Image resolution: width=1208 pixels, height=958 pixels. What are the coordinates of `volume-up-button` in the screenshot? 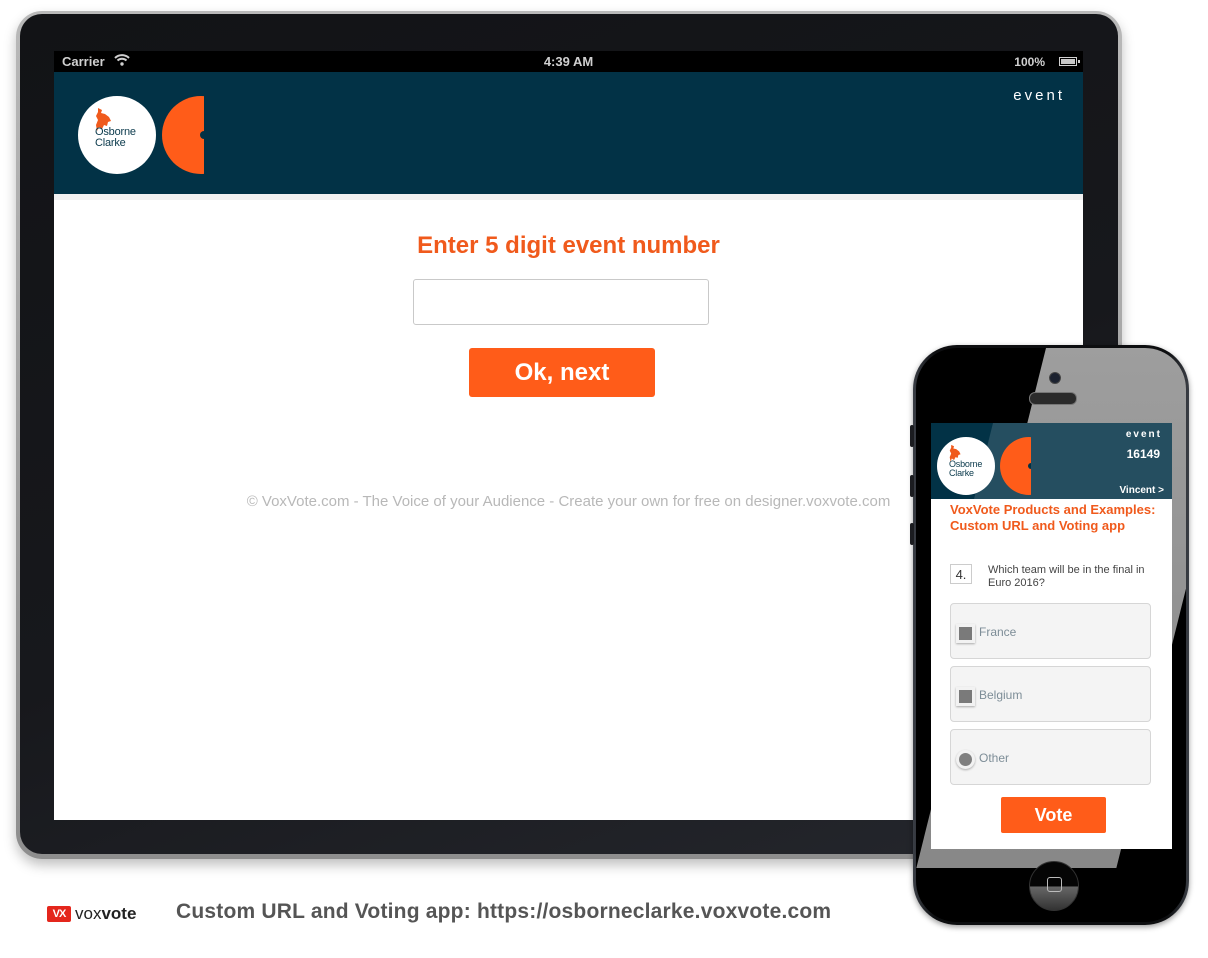 It's located at (912, 486).